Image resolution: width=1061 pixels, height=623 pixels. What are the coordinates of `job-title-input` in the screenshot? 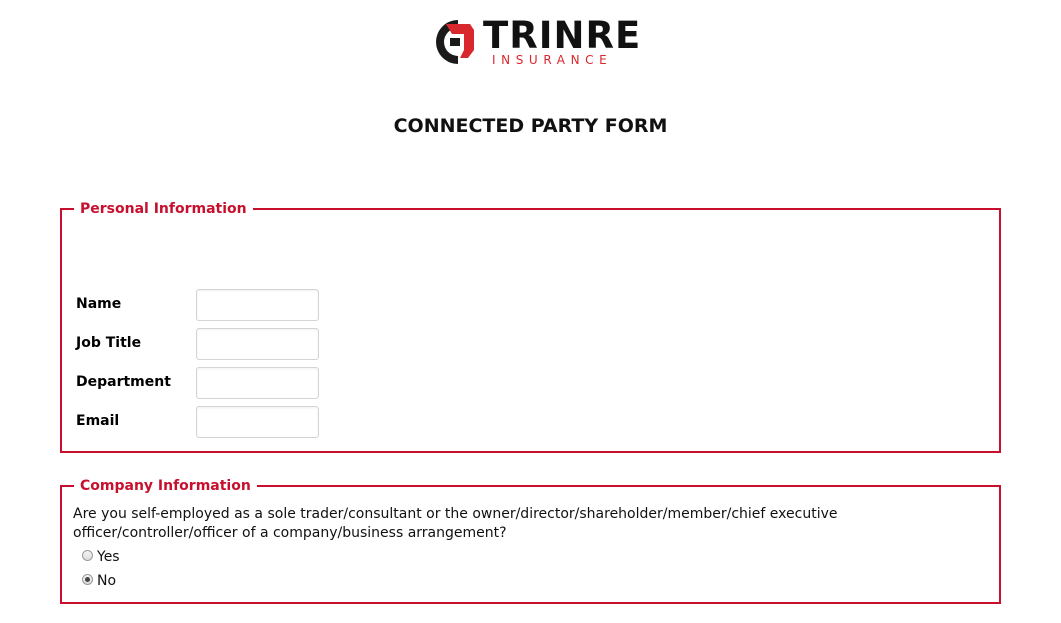 It's located at (257, 344).